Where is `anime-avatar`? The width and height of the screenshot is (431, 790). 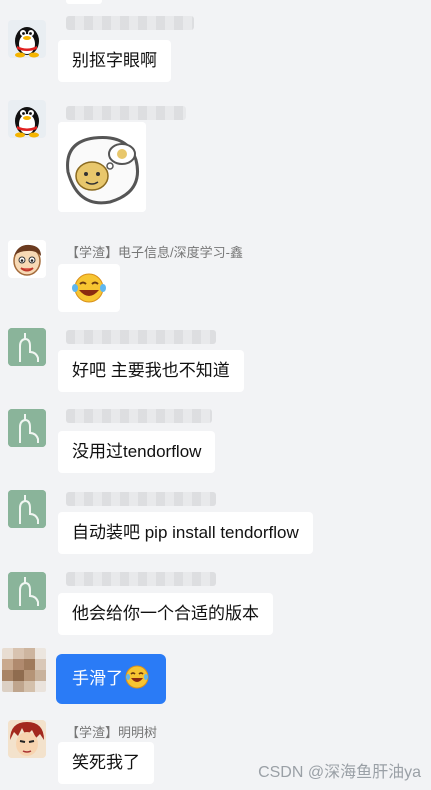 anime-avatar is located at coordinates (27, 739).